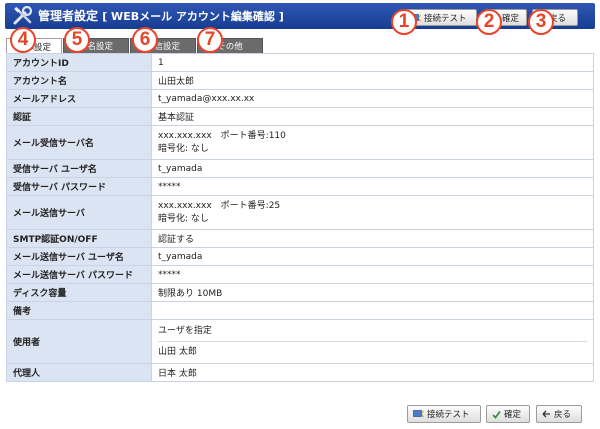  I want to click on badge-7: 7, so click(210, 40).